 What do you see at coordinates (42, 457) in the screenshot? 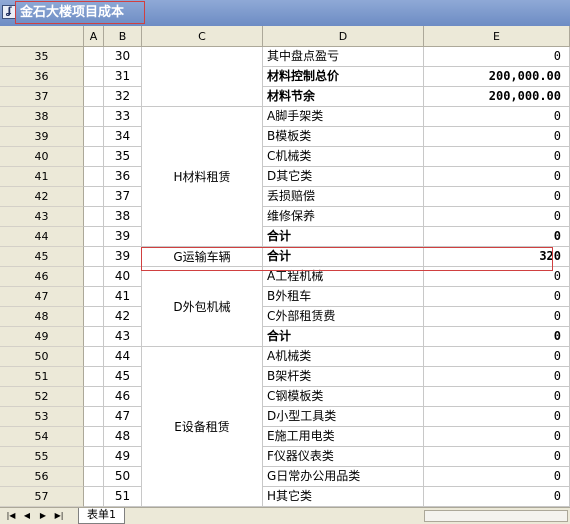
I see `row-header: 55` at bounding box center [42, 457].